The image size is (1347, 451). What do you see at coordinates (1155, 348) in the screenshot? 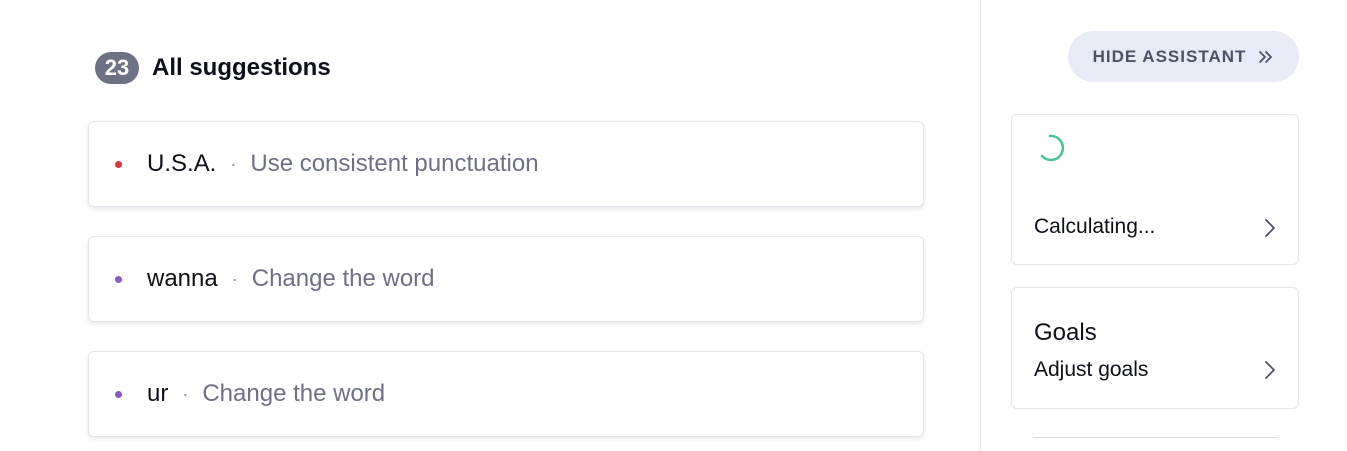
I see `goals-panel: Goals Adjust goals` at bounding box center [1155, 348].